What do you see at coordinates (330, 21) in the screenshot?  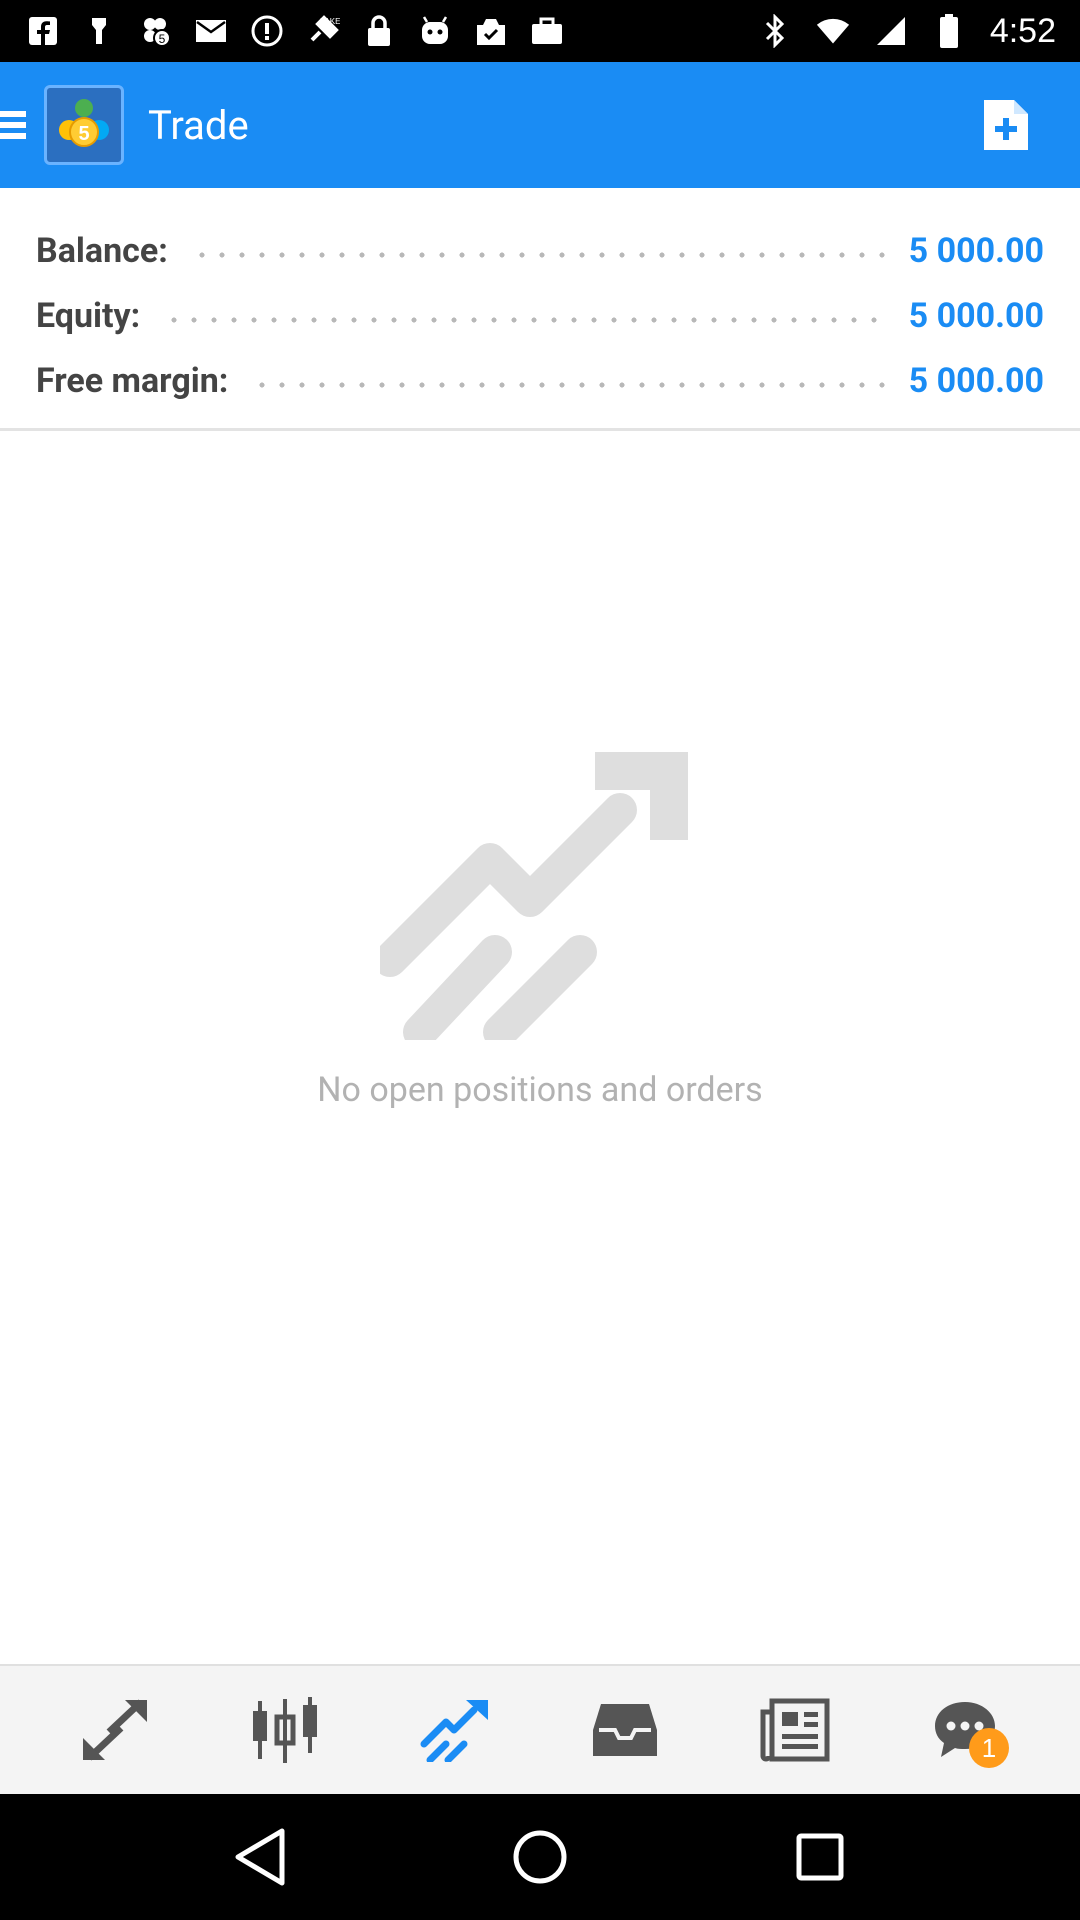 I see `svg-text: FAKE` at bounding box center [330, 21].